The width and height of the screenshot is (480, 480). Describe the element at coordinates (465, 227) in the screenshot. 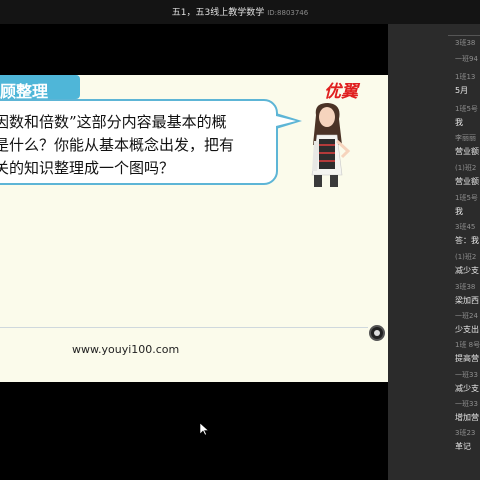

I see `chat-sender: 3班45` at that location.